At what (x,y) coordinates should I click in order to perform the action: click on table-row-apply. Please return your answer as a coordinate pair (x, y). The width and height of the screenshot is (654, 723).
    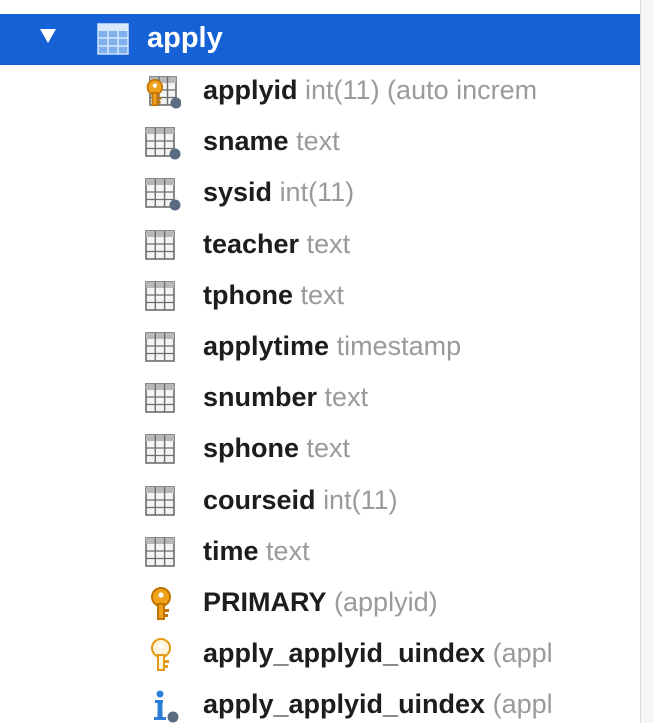
    Looking at the image, I should click on (320, 39).